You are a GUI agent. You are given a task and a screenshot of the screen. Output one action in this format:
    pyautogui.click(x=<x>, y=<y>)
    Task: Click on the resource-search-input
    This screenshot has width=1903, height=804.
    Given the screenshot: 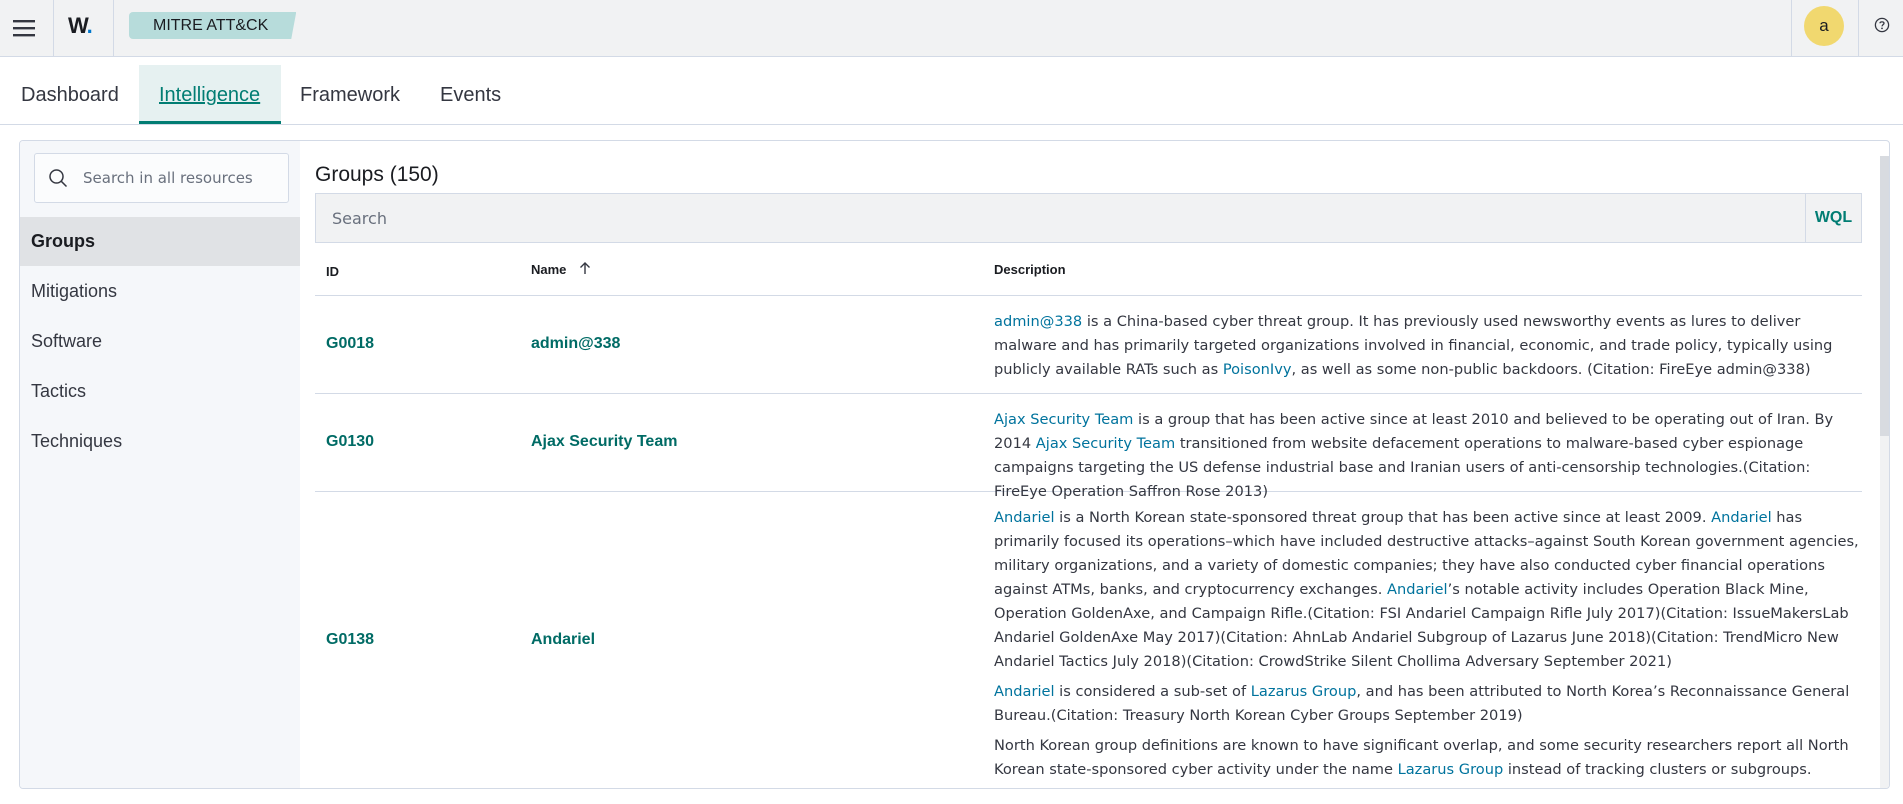 What is the action you would take?
    pyautogui.click(x=183, y=178)
    